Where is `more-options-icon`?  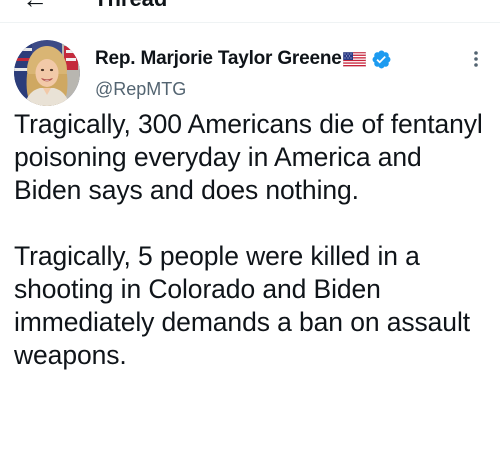
more-options-icon is located at coordinates (476, 59).